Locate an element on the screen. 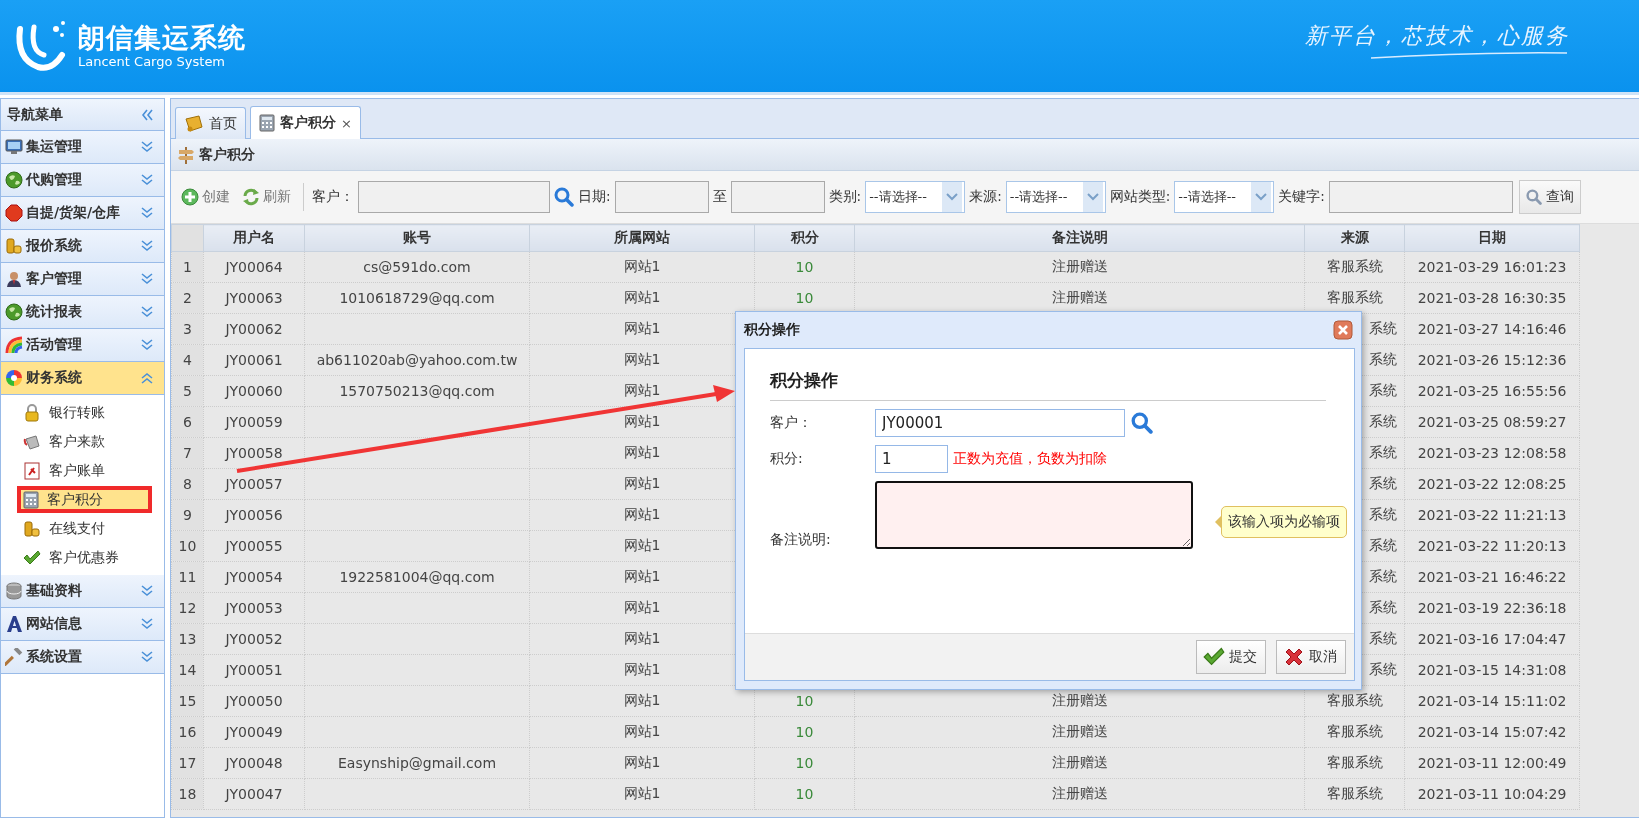 The width and height of the screenshot is (1639, 818). column-header: 用户名 is located at coordinates (254, 238).